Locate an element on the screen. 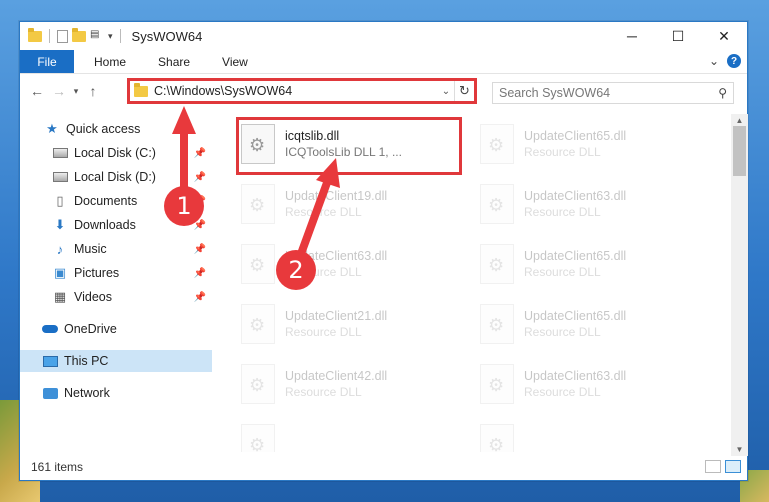 Image resolution: width=769 pixels, height=502 pixels. sidebar-item-onedrive: OneDrive is located at coordinates (116, 329).